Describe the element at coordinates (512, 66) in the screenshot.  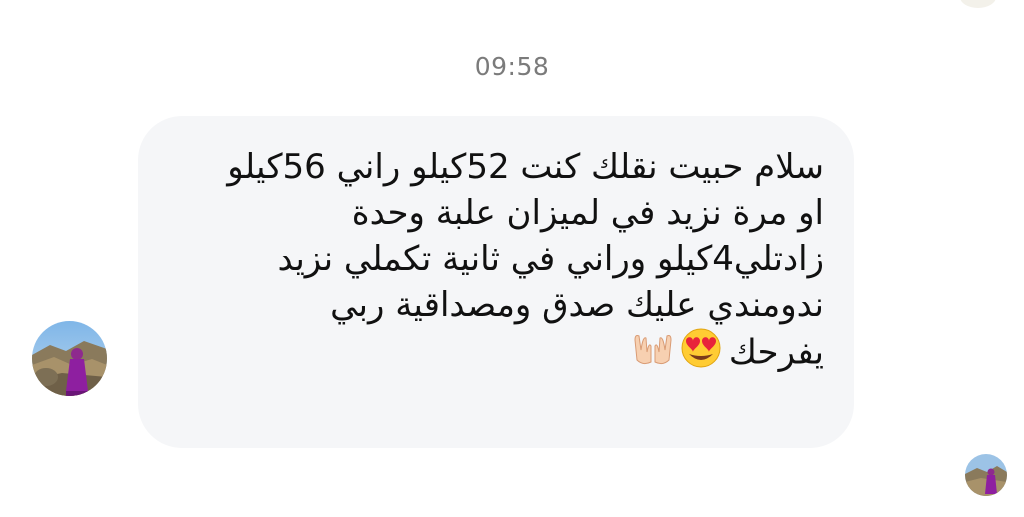
I see `message-timestamp: 09:58` at that location.